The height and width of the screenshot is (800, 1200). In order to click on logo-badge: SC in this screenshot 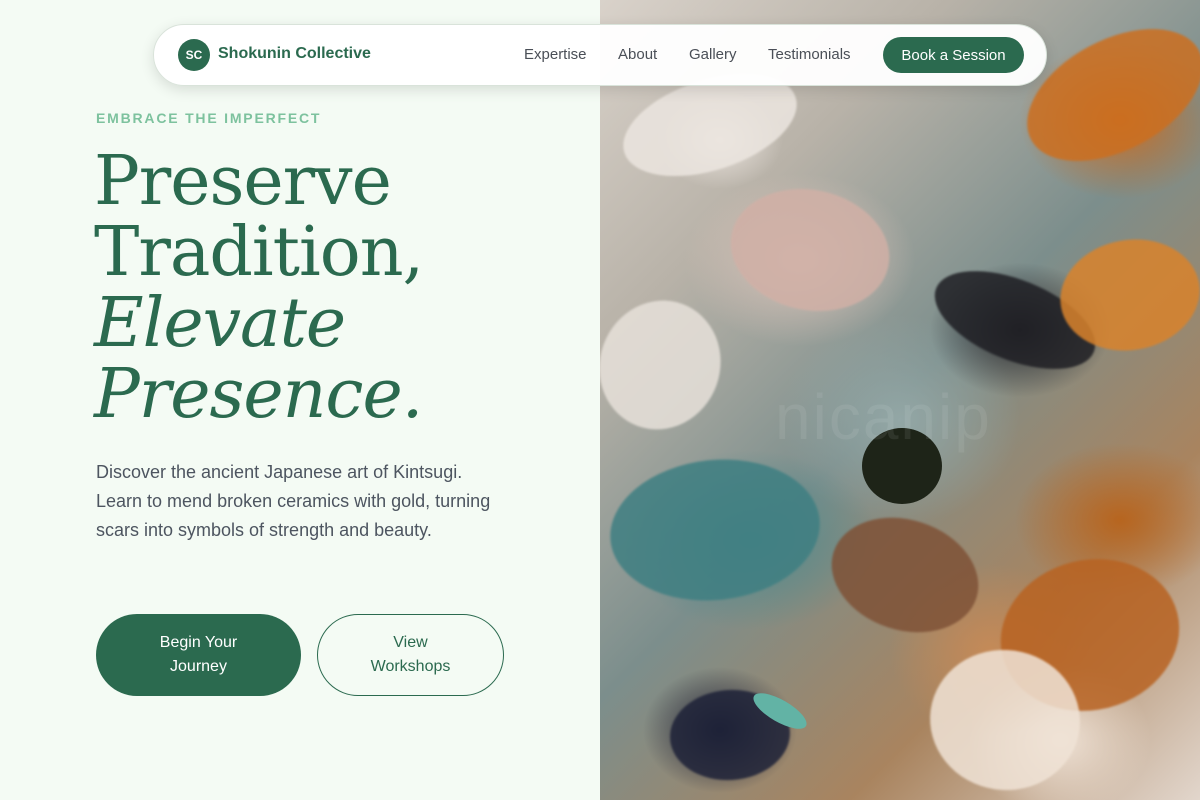, I will do `click(194, 55)`.